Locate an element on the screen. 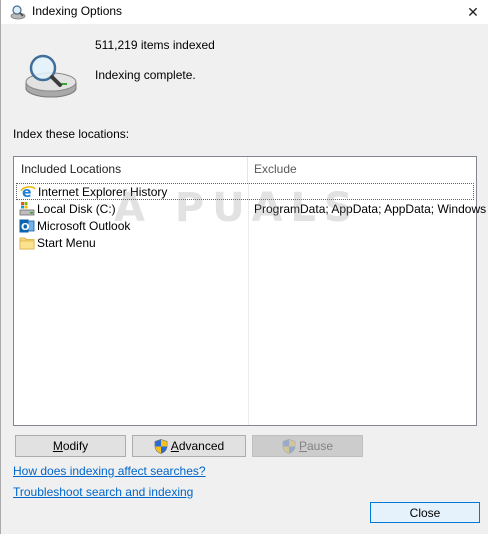  location-name: Local Disk (C:) is located at coordinates (76, 209).